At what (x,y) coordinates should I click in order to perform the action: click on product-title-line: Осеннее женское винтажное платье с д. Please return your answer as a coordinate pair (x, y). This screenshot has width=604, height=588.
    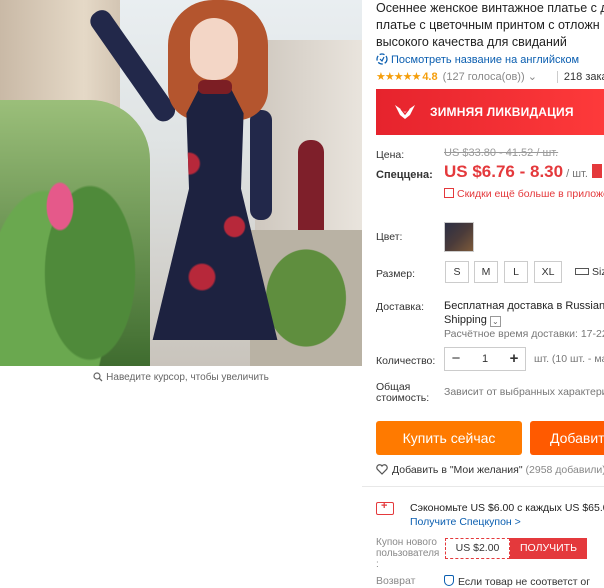
    Looking at the image, I should click on (490, 8).